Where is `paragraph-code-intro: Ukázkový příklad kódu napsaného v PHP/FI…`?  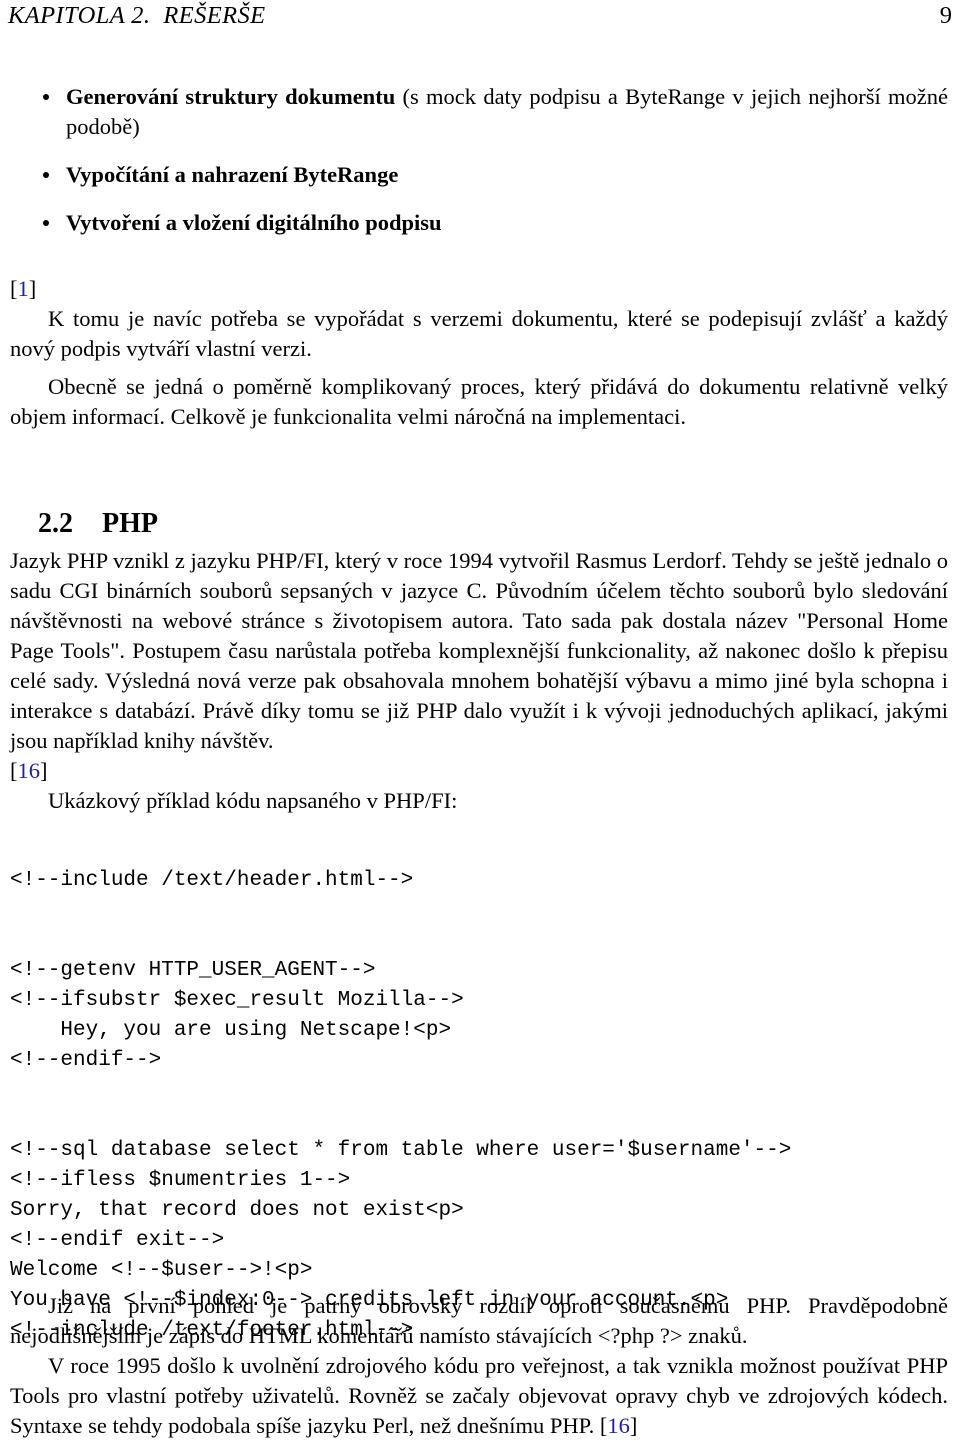 paragraph-code-intro: Ukázkový příklad kódu napsaného v PHP/FI… is located at coordinates (253, 800).